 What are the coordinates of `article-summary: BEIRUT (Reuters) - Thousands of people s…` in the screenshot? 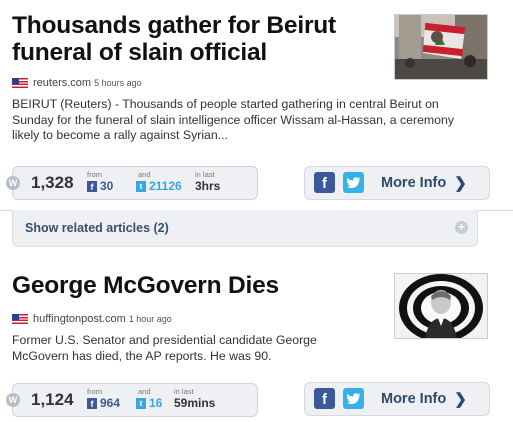 It's located at (233, 119).